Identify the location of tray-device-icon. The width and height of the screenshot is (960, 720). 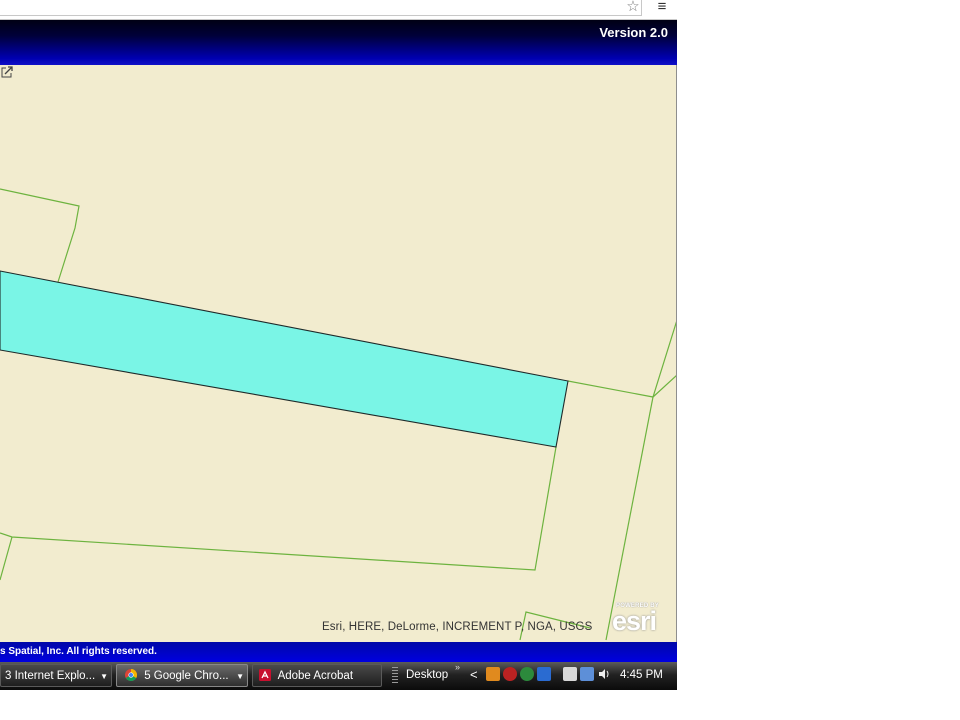
(570, 674).